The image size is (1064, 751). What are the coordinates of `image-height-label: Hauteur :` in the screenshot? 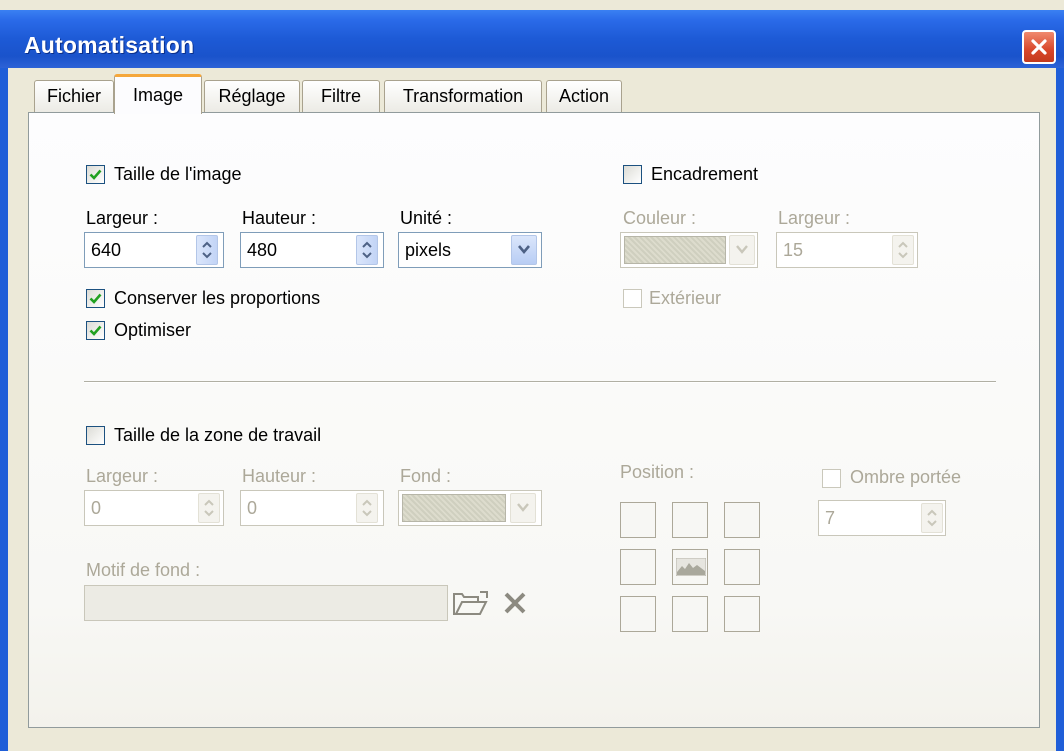 It's located at (279, 218).